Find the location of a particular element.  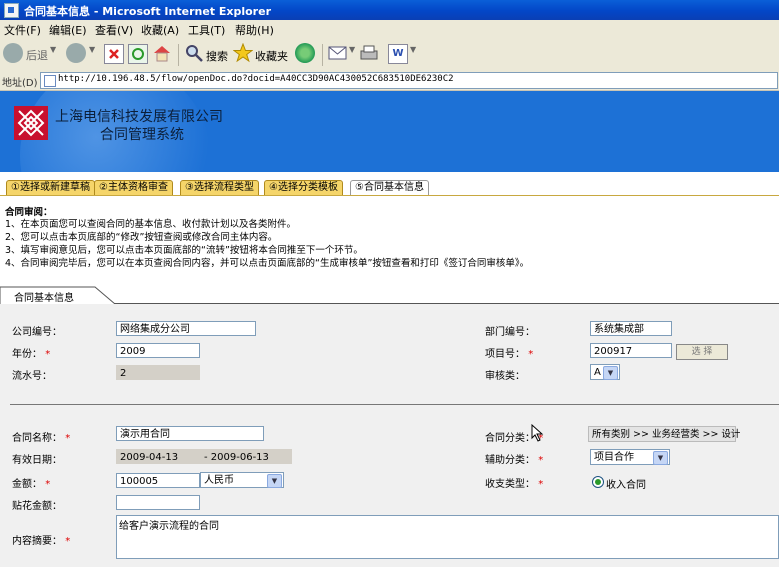

form-tab-label: 合同基本信息 is located at coordinates (44, 298).